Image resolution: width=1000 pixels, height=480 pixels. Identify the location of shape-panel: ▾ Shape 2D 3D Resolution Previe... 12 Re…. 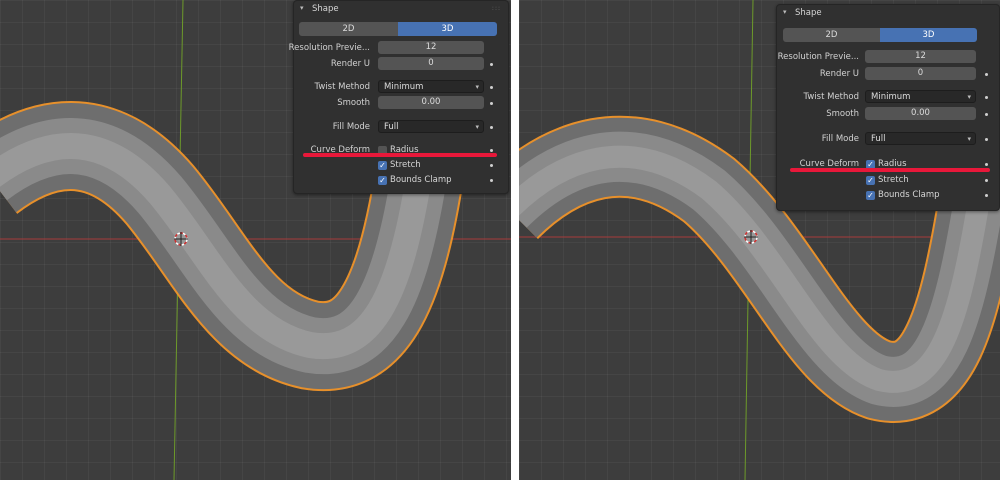
(888, 107).